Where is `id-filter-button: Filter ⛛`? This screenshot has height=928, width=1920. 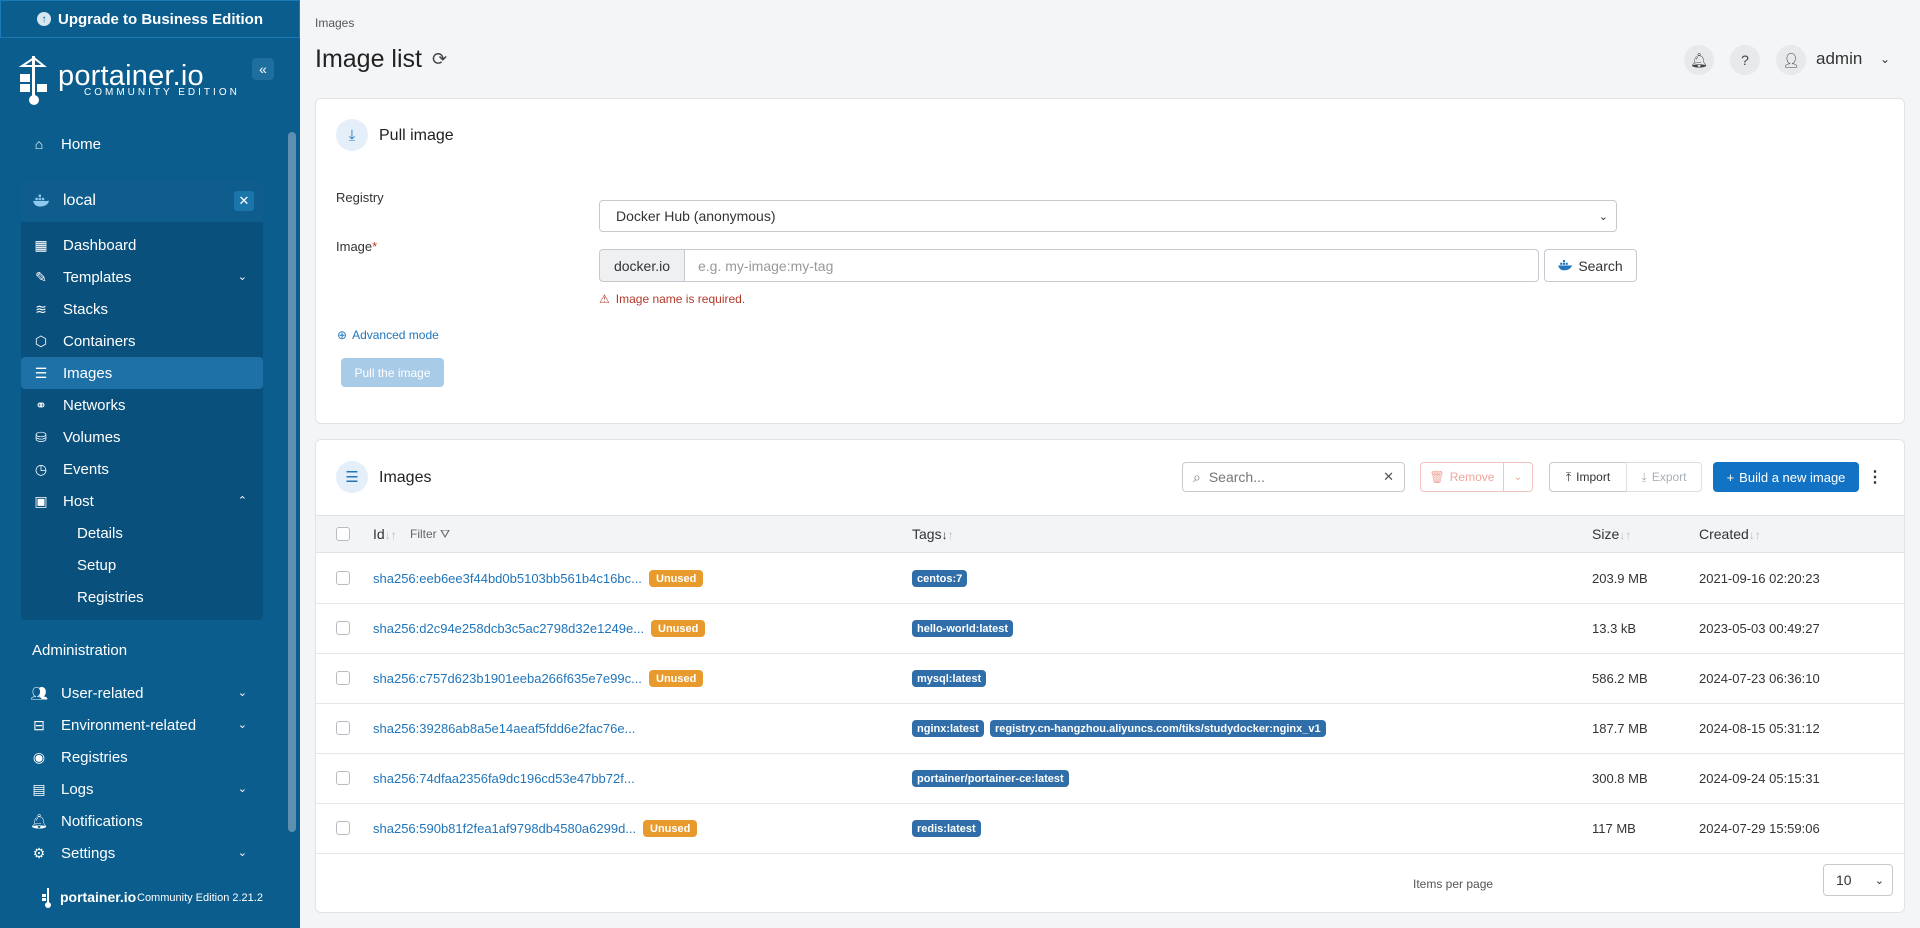
id-filter-button: Filter ⛛ is located at coordinates (430, 534).